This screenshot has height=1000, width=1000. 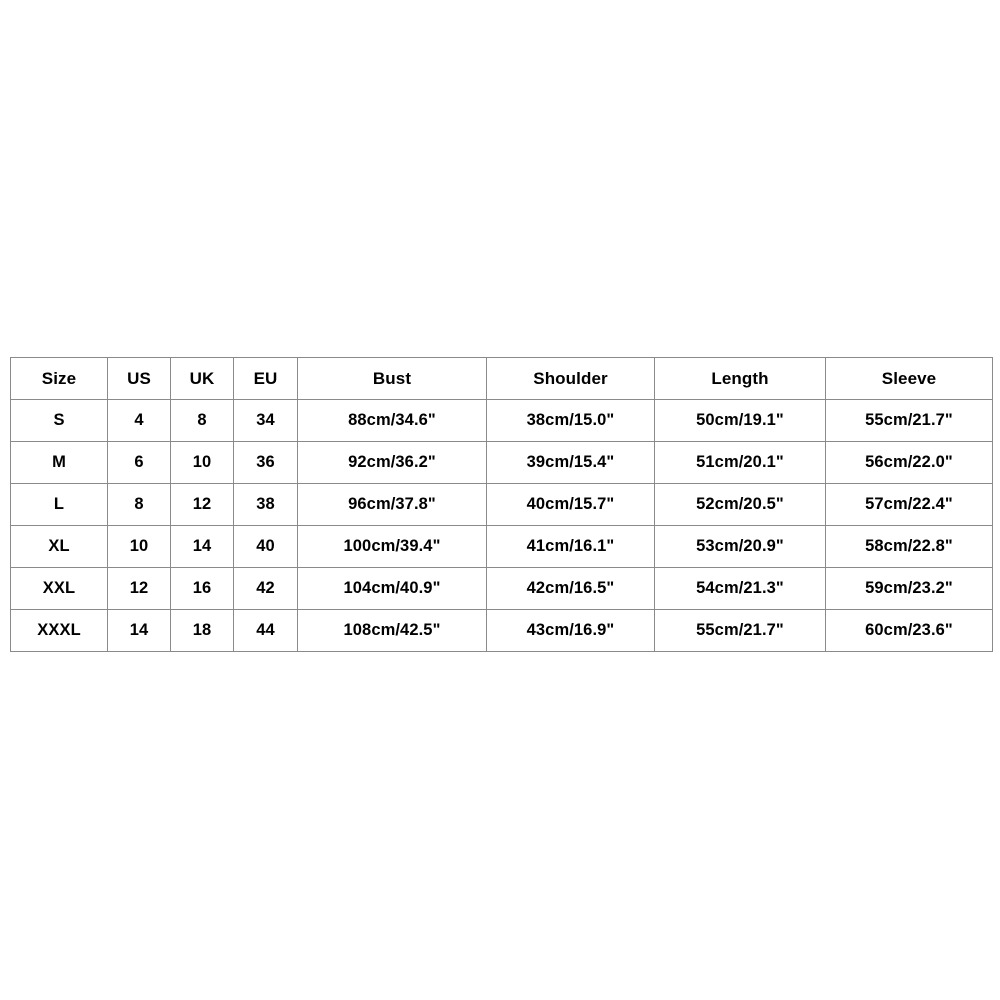 I want to click on cell-us: 10, so click(x=139, y=546).